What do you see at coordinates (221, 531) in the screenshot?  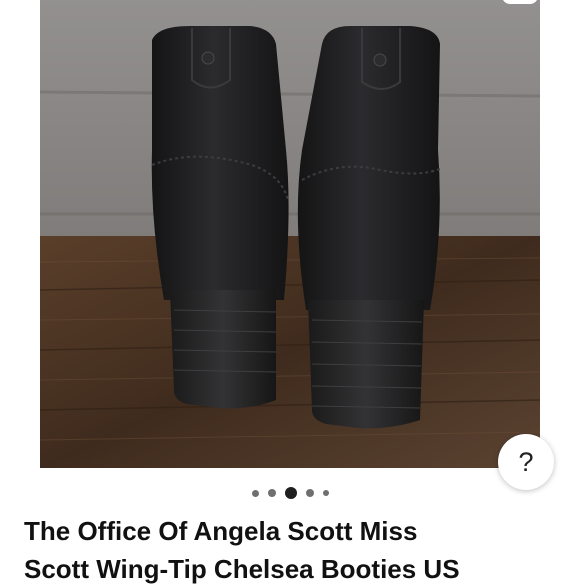 I see `product-title-line-1: The Office Of Angela Scott Miss` at bounding box center [221, 531].